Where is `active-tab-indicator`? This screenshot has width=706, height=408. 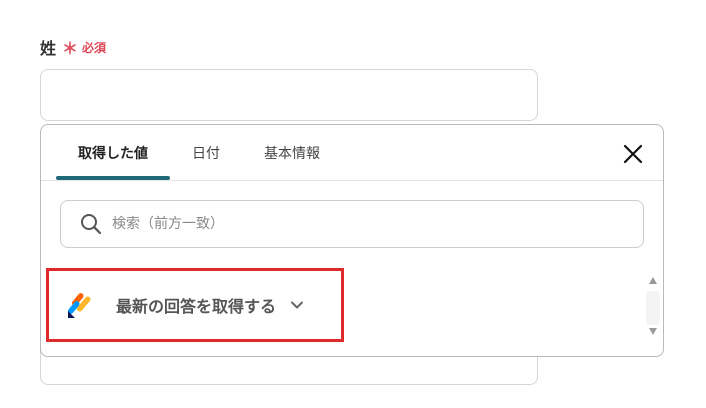
active-tab-indicator is located at coordinates (113, 178).